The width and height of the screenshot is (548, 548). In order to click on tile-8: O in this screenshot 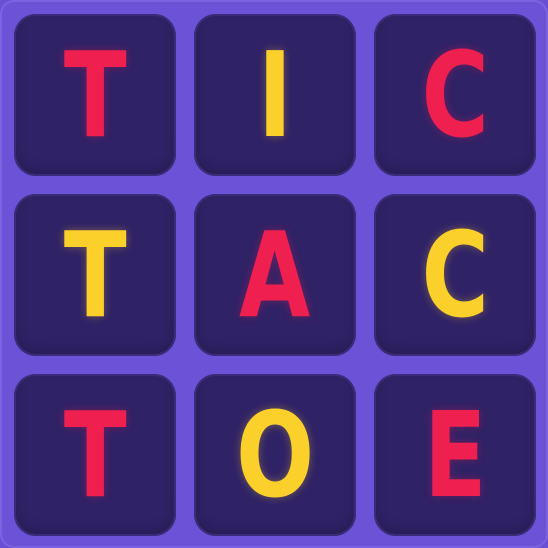, I will do `click(275, 455)`.